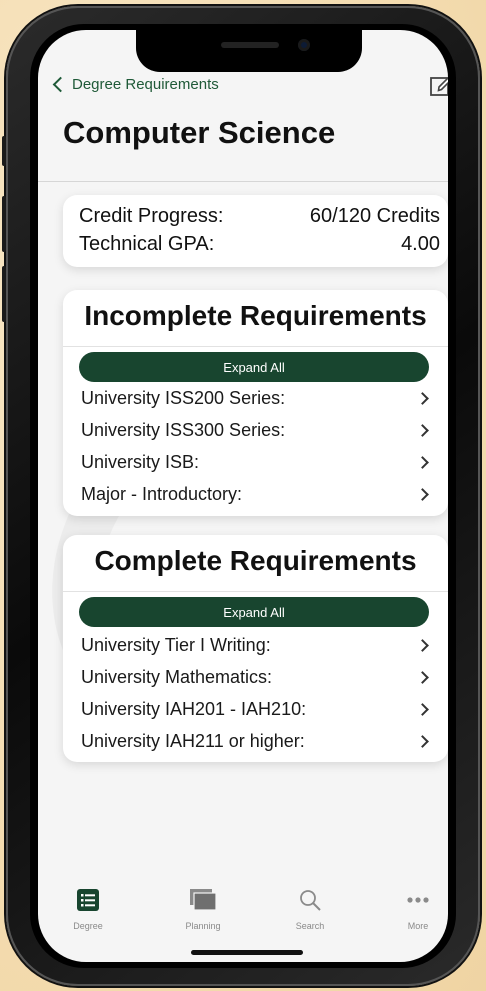 This screenshot has width=486, height=991. What do you see at coordinates (310, 926) in the screenshot?
I see `tab-label: Search` at bounding box center [310, 926].